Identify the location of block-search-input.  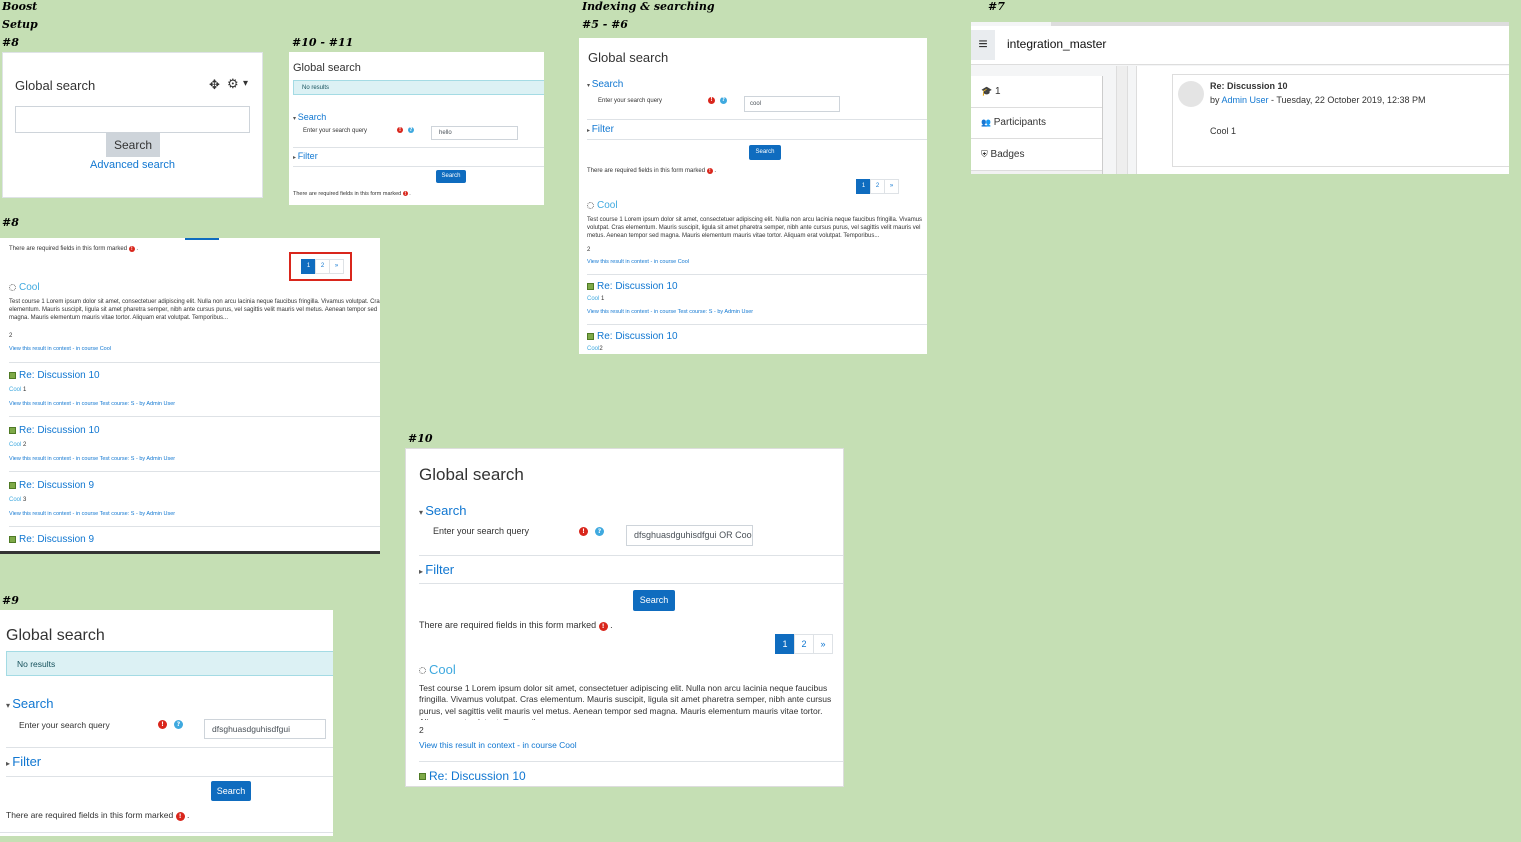
(132, 119).